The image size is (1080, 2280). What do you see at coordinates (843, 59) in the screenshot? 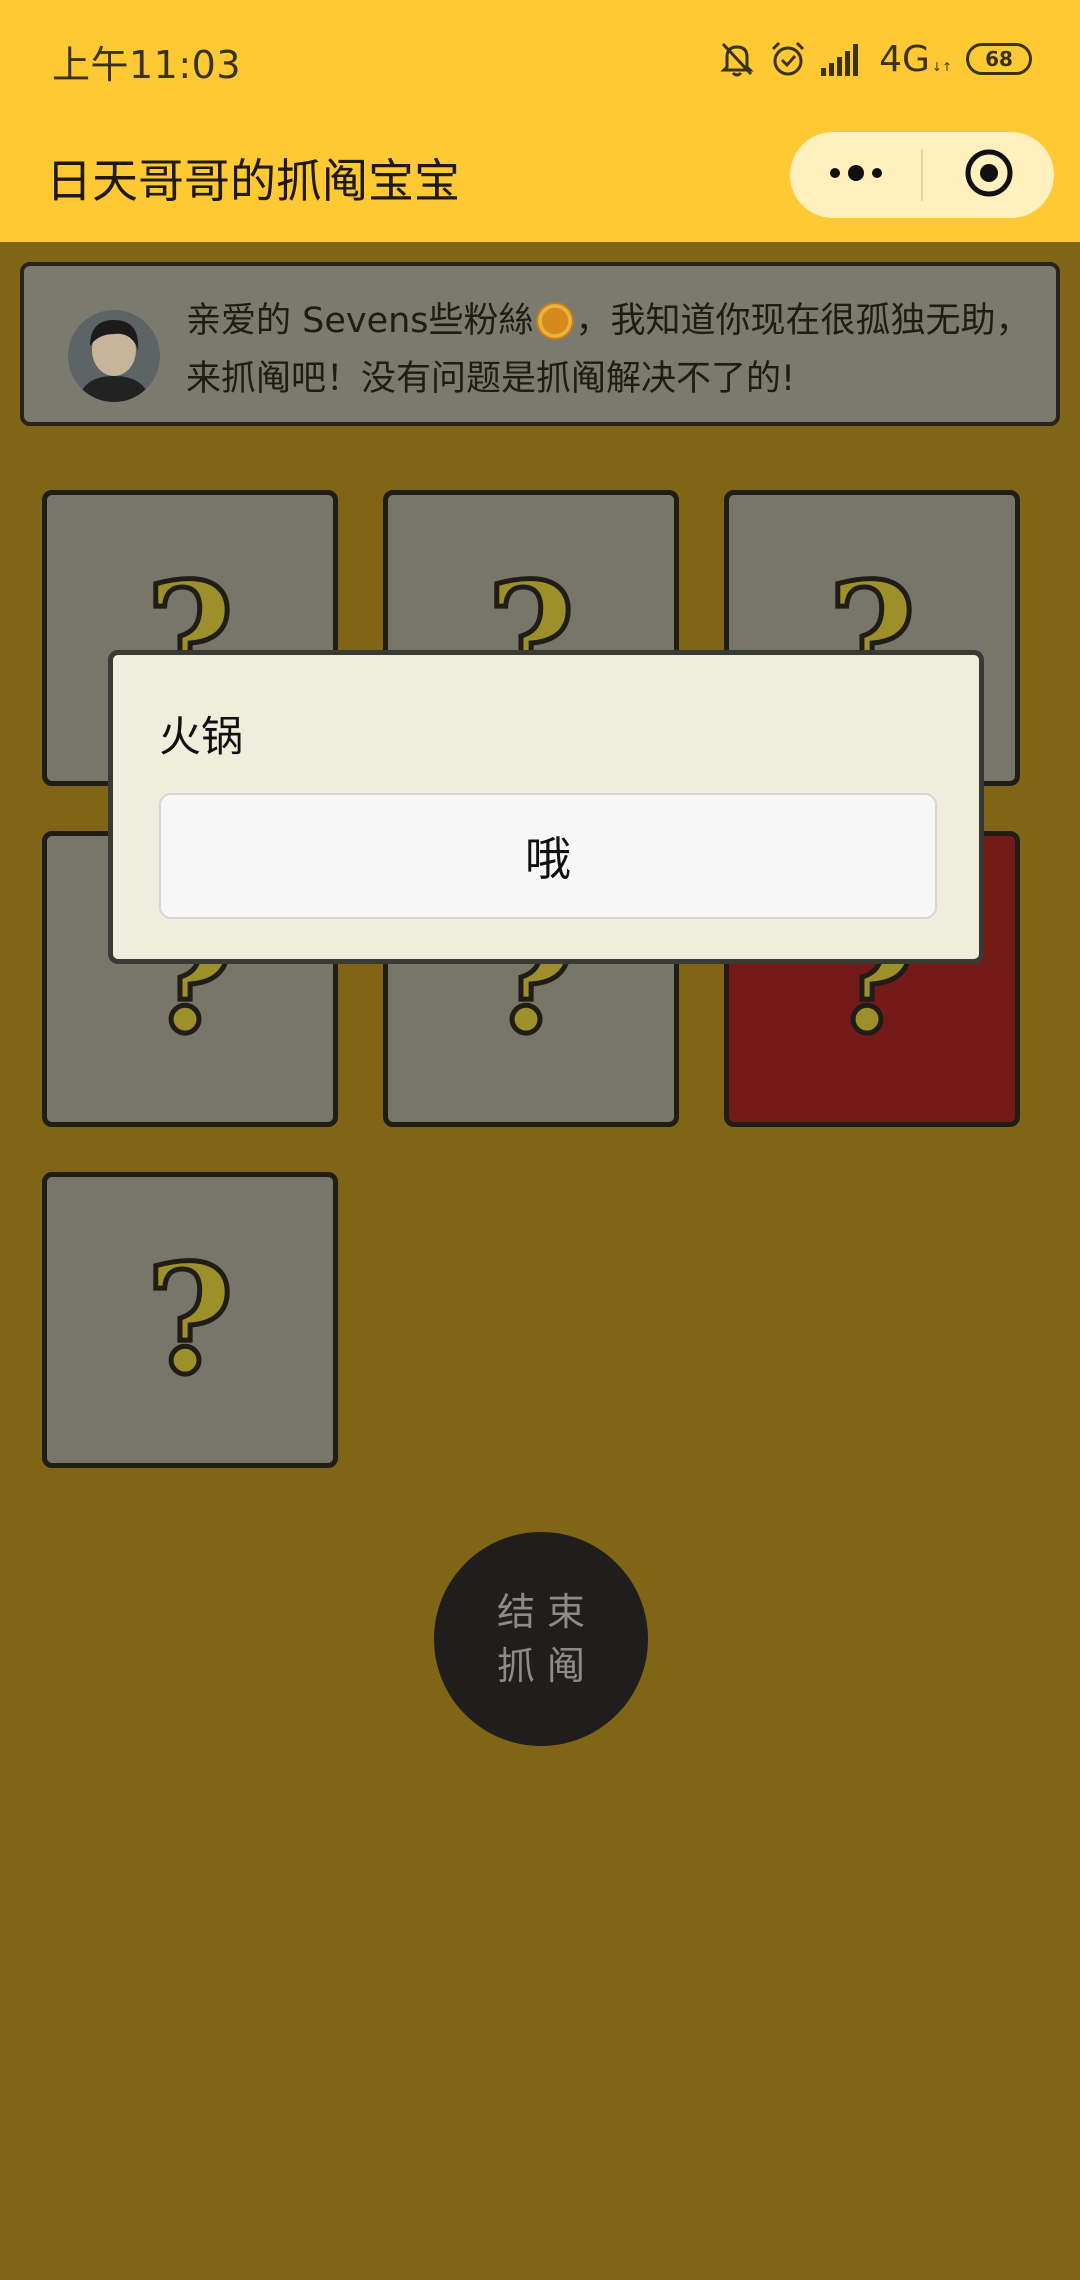
I see `signal-icon` at bounding box center [843, 59].